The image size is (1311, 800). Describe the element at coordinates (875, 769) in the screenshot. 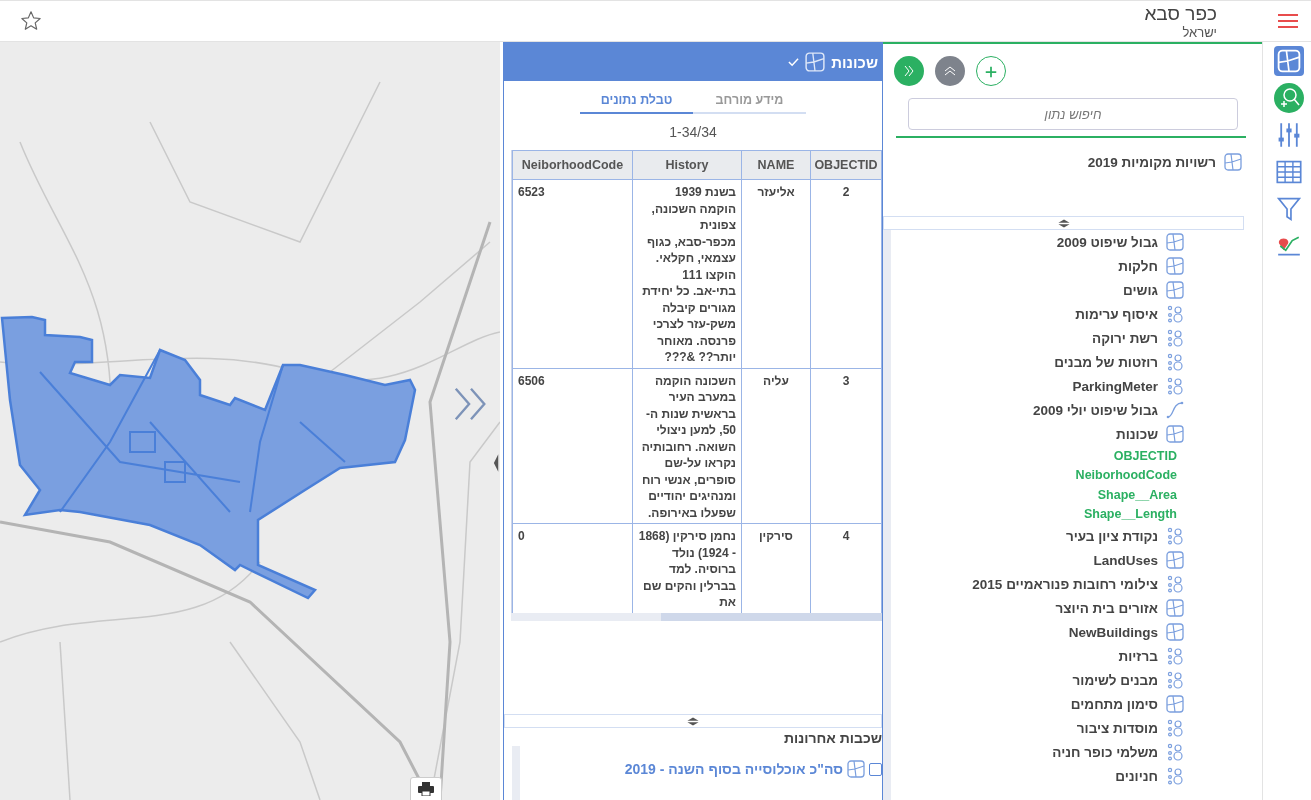

I see `checkbox` at that location.